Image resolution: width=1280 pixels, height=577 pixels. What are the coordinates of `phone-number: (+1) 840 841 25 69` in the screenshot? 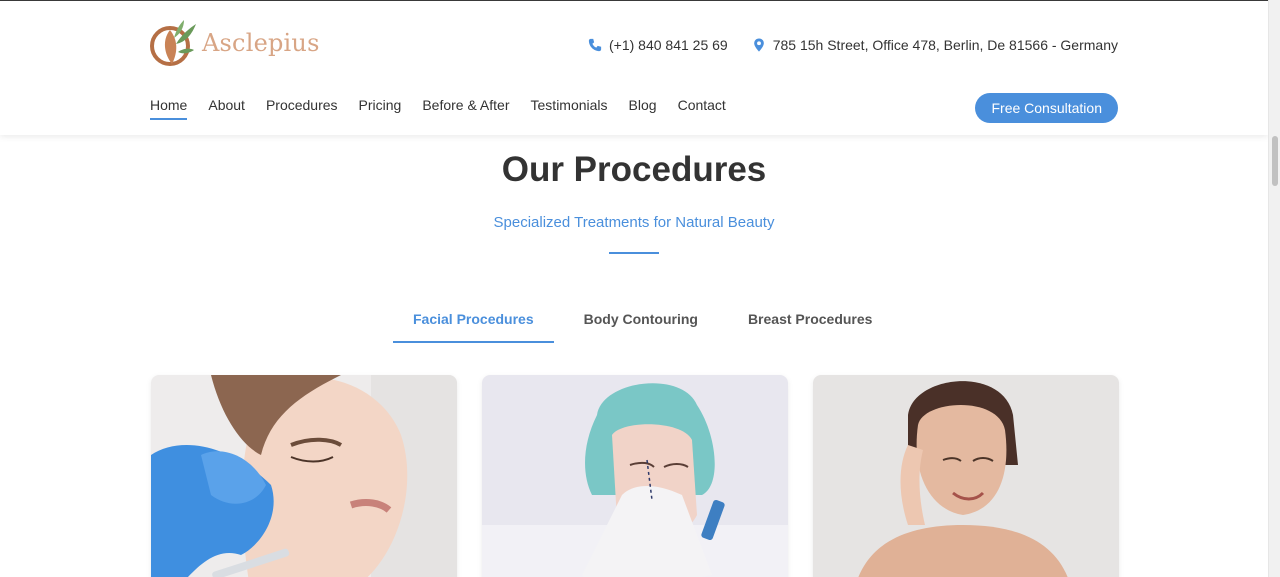 It's located at (668, 45).